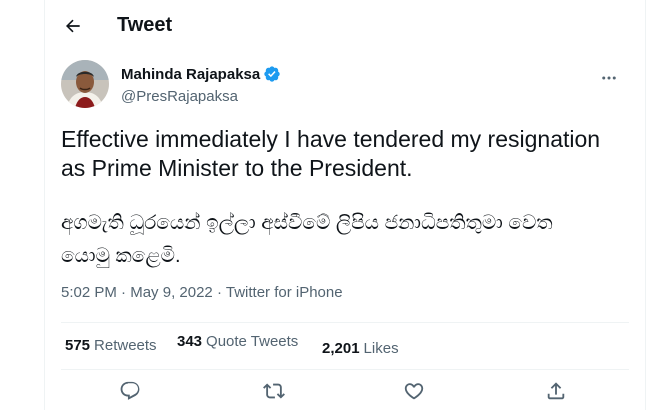 This screenshot has height=410, width=667. What do you see at coordinates (89, 292) in the screenshot?
I see `tweet-time: 5:02 PM` at bounding box center [89, 292].